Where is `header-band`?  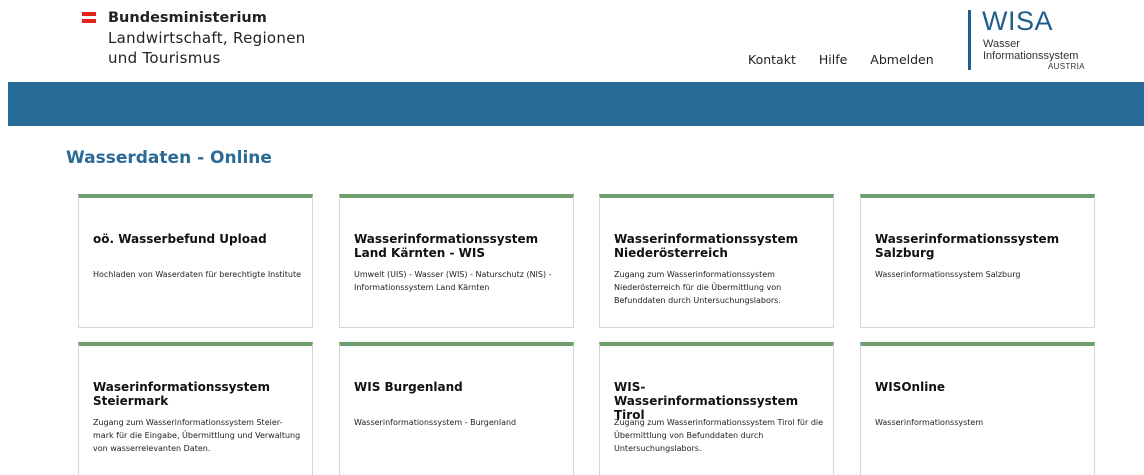 header-band is located at coordinates (576, 104).